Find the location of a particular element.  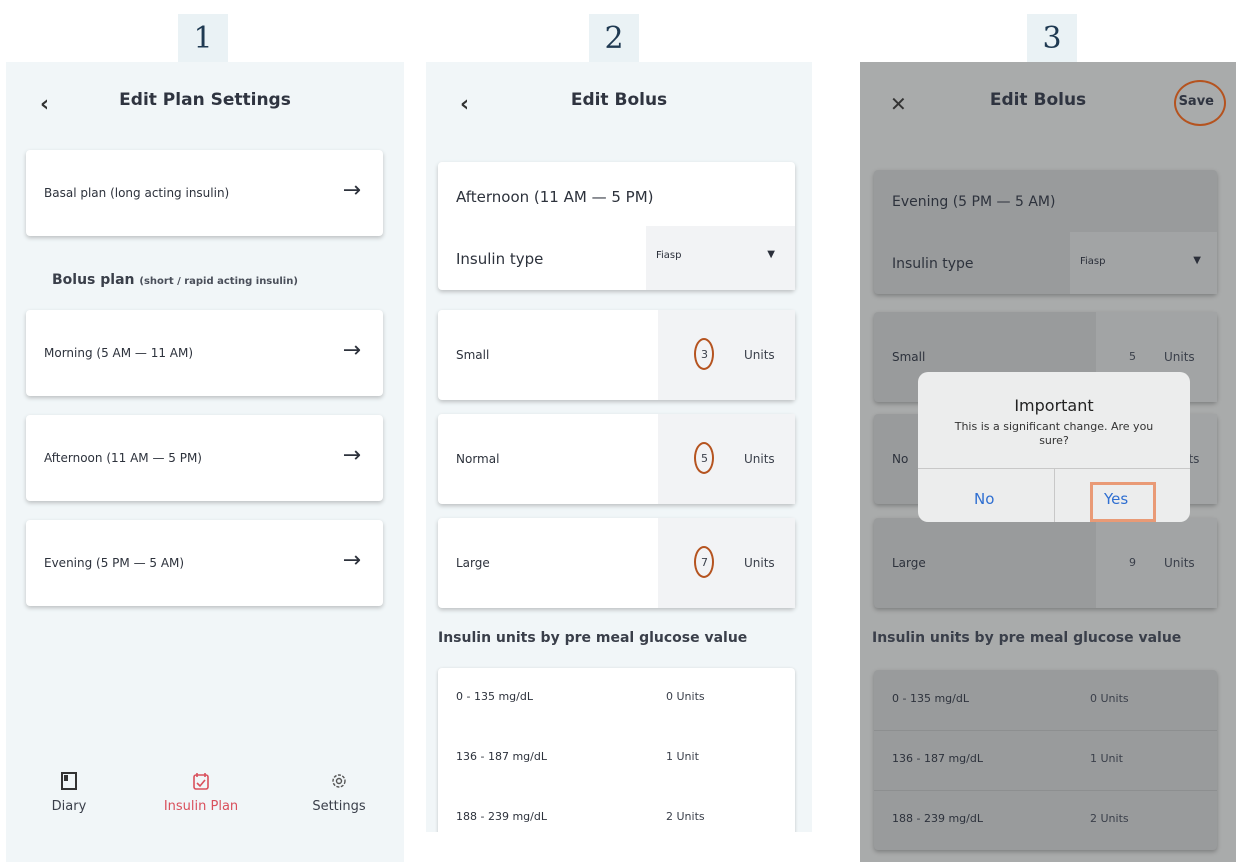

highlight-box is located at coordinates (1123, 502).